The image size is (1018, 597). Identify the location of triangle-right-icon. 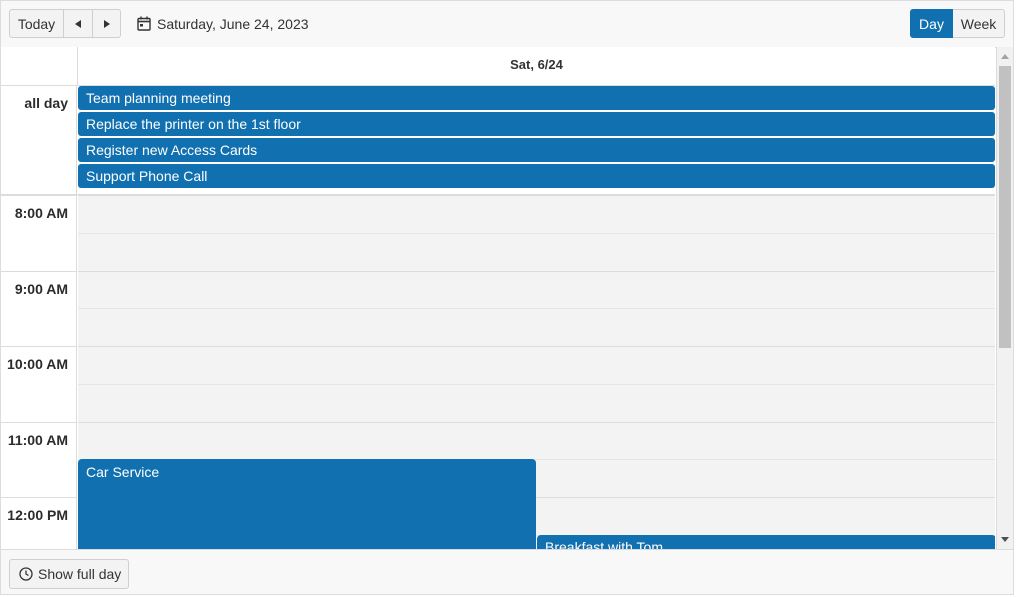
(106, 23).